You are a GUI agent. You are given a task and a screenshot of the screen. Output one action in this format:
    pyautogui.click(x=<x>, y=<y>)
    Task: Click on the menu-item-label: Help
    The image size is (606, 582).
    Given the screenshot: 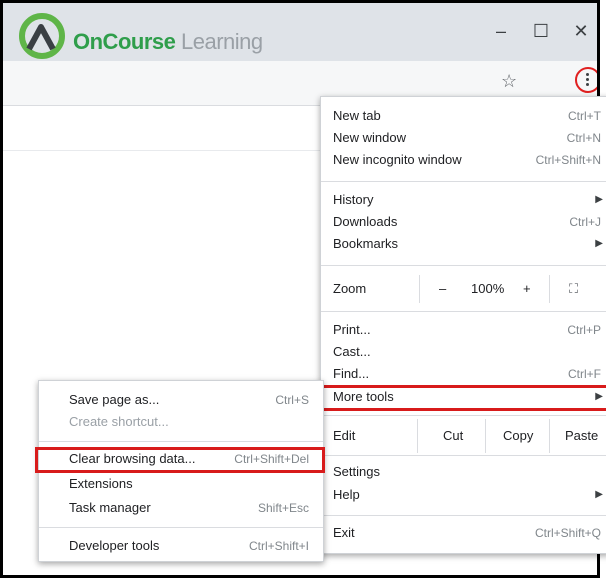 What is the action you would take?
    pyautogui.click(x=346, y=494)
    